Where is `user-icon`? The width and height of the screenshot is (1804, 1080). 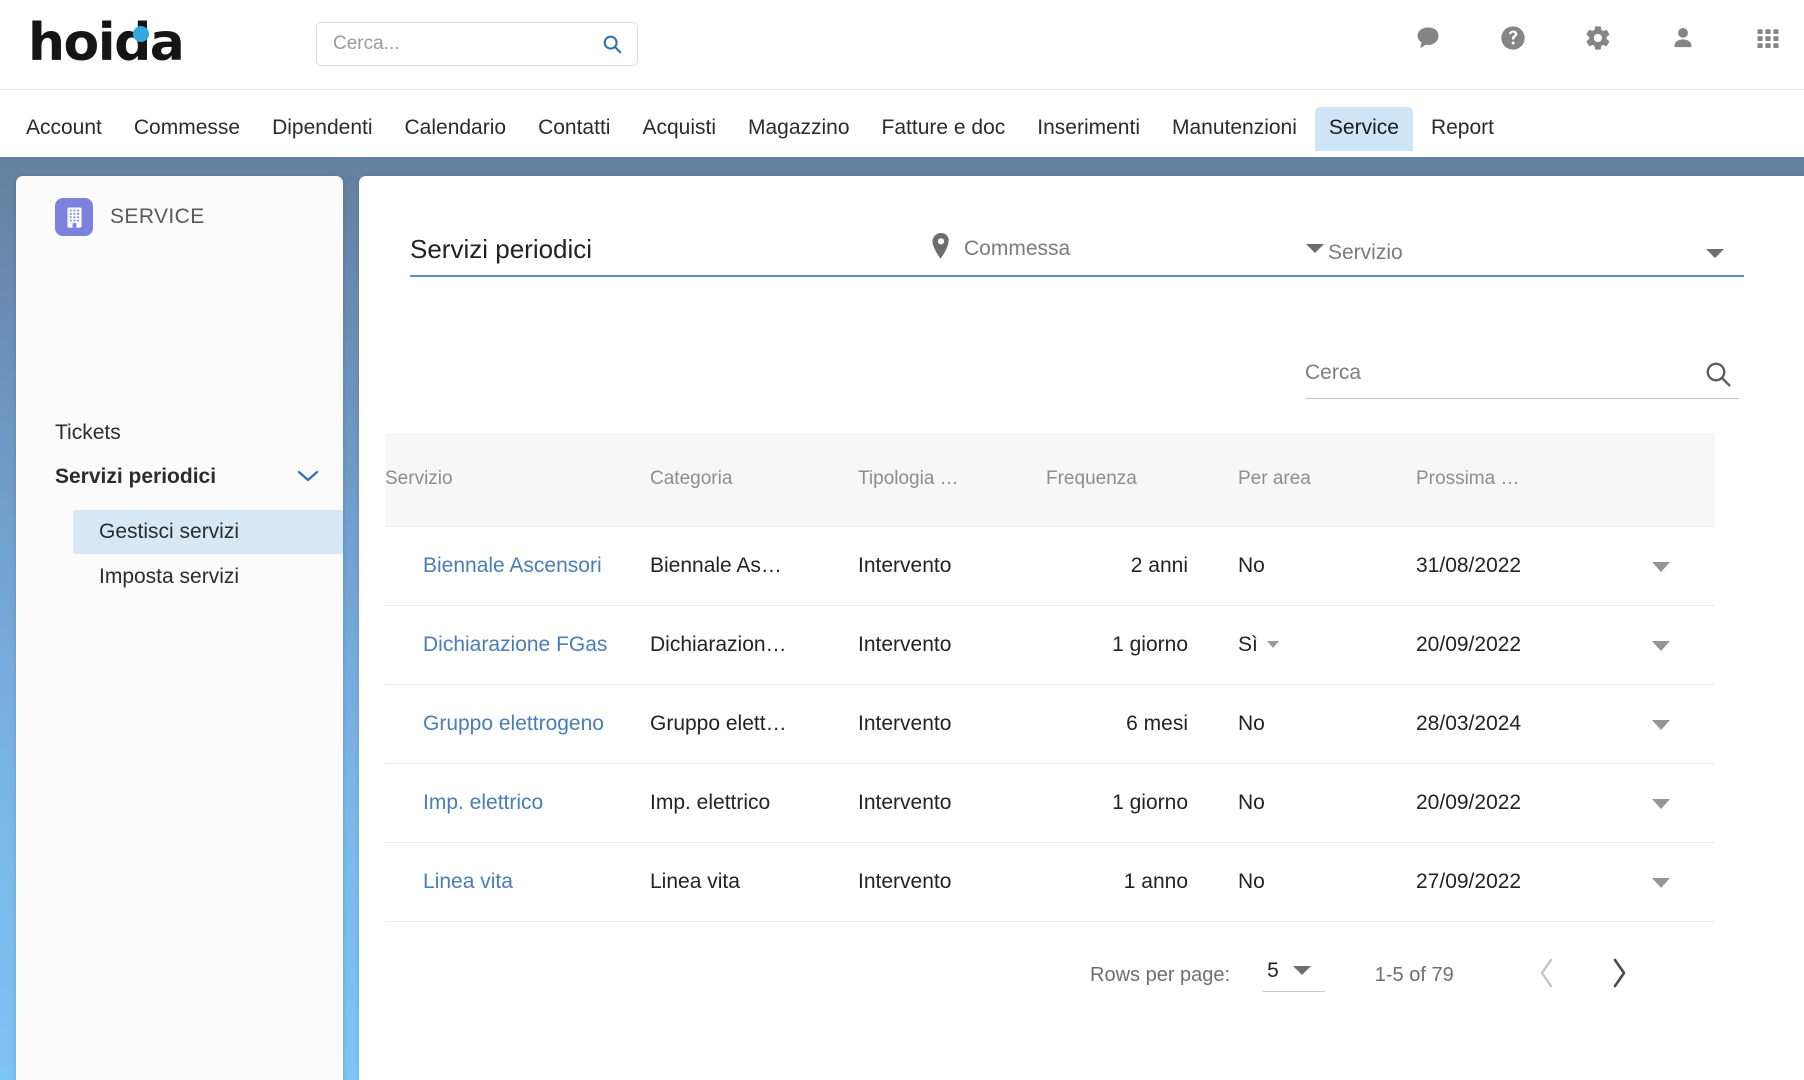
user-icon is located at coordinates (1683, 38).